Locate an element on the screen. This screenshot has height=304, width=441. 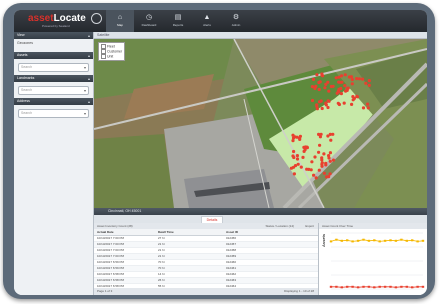
sidebar-section-assets-header: Assets ▴ is located at coordinates (53, 55).